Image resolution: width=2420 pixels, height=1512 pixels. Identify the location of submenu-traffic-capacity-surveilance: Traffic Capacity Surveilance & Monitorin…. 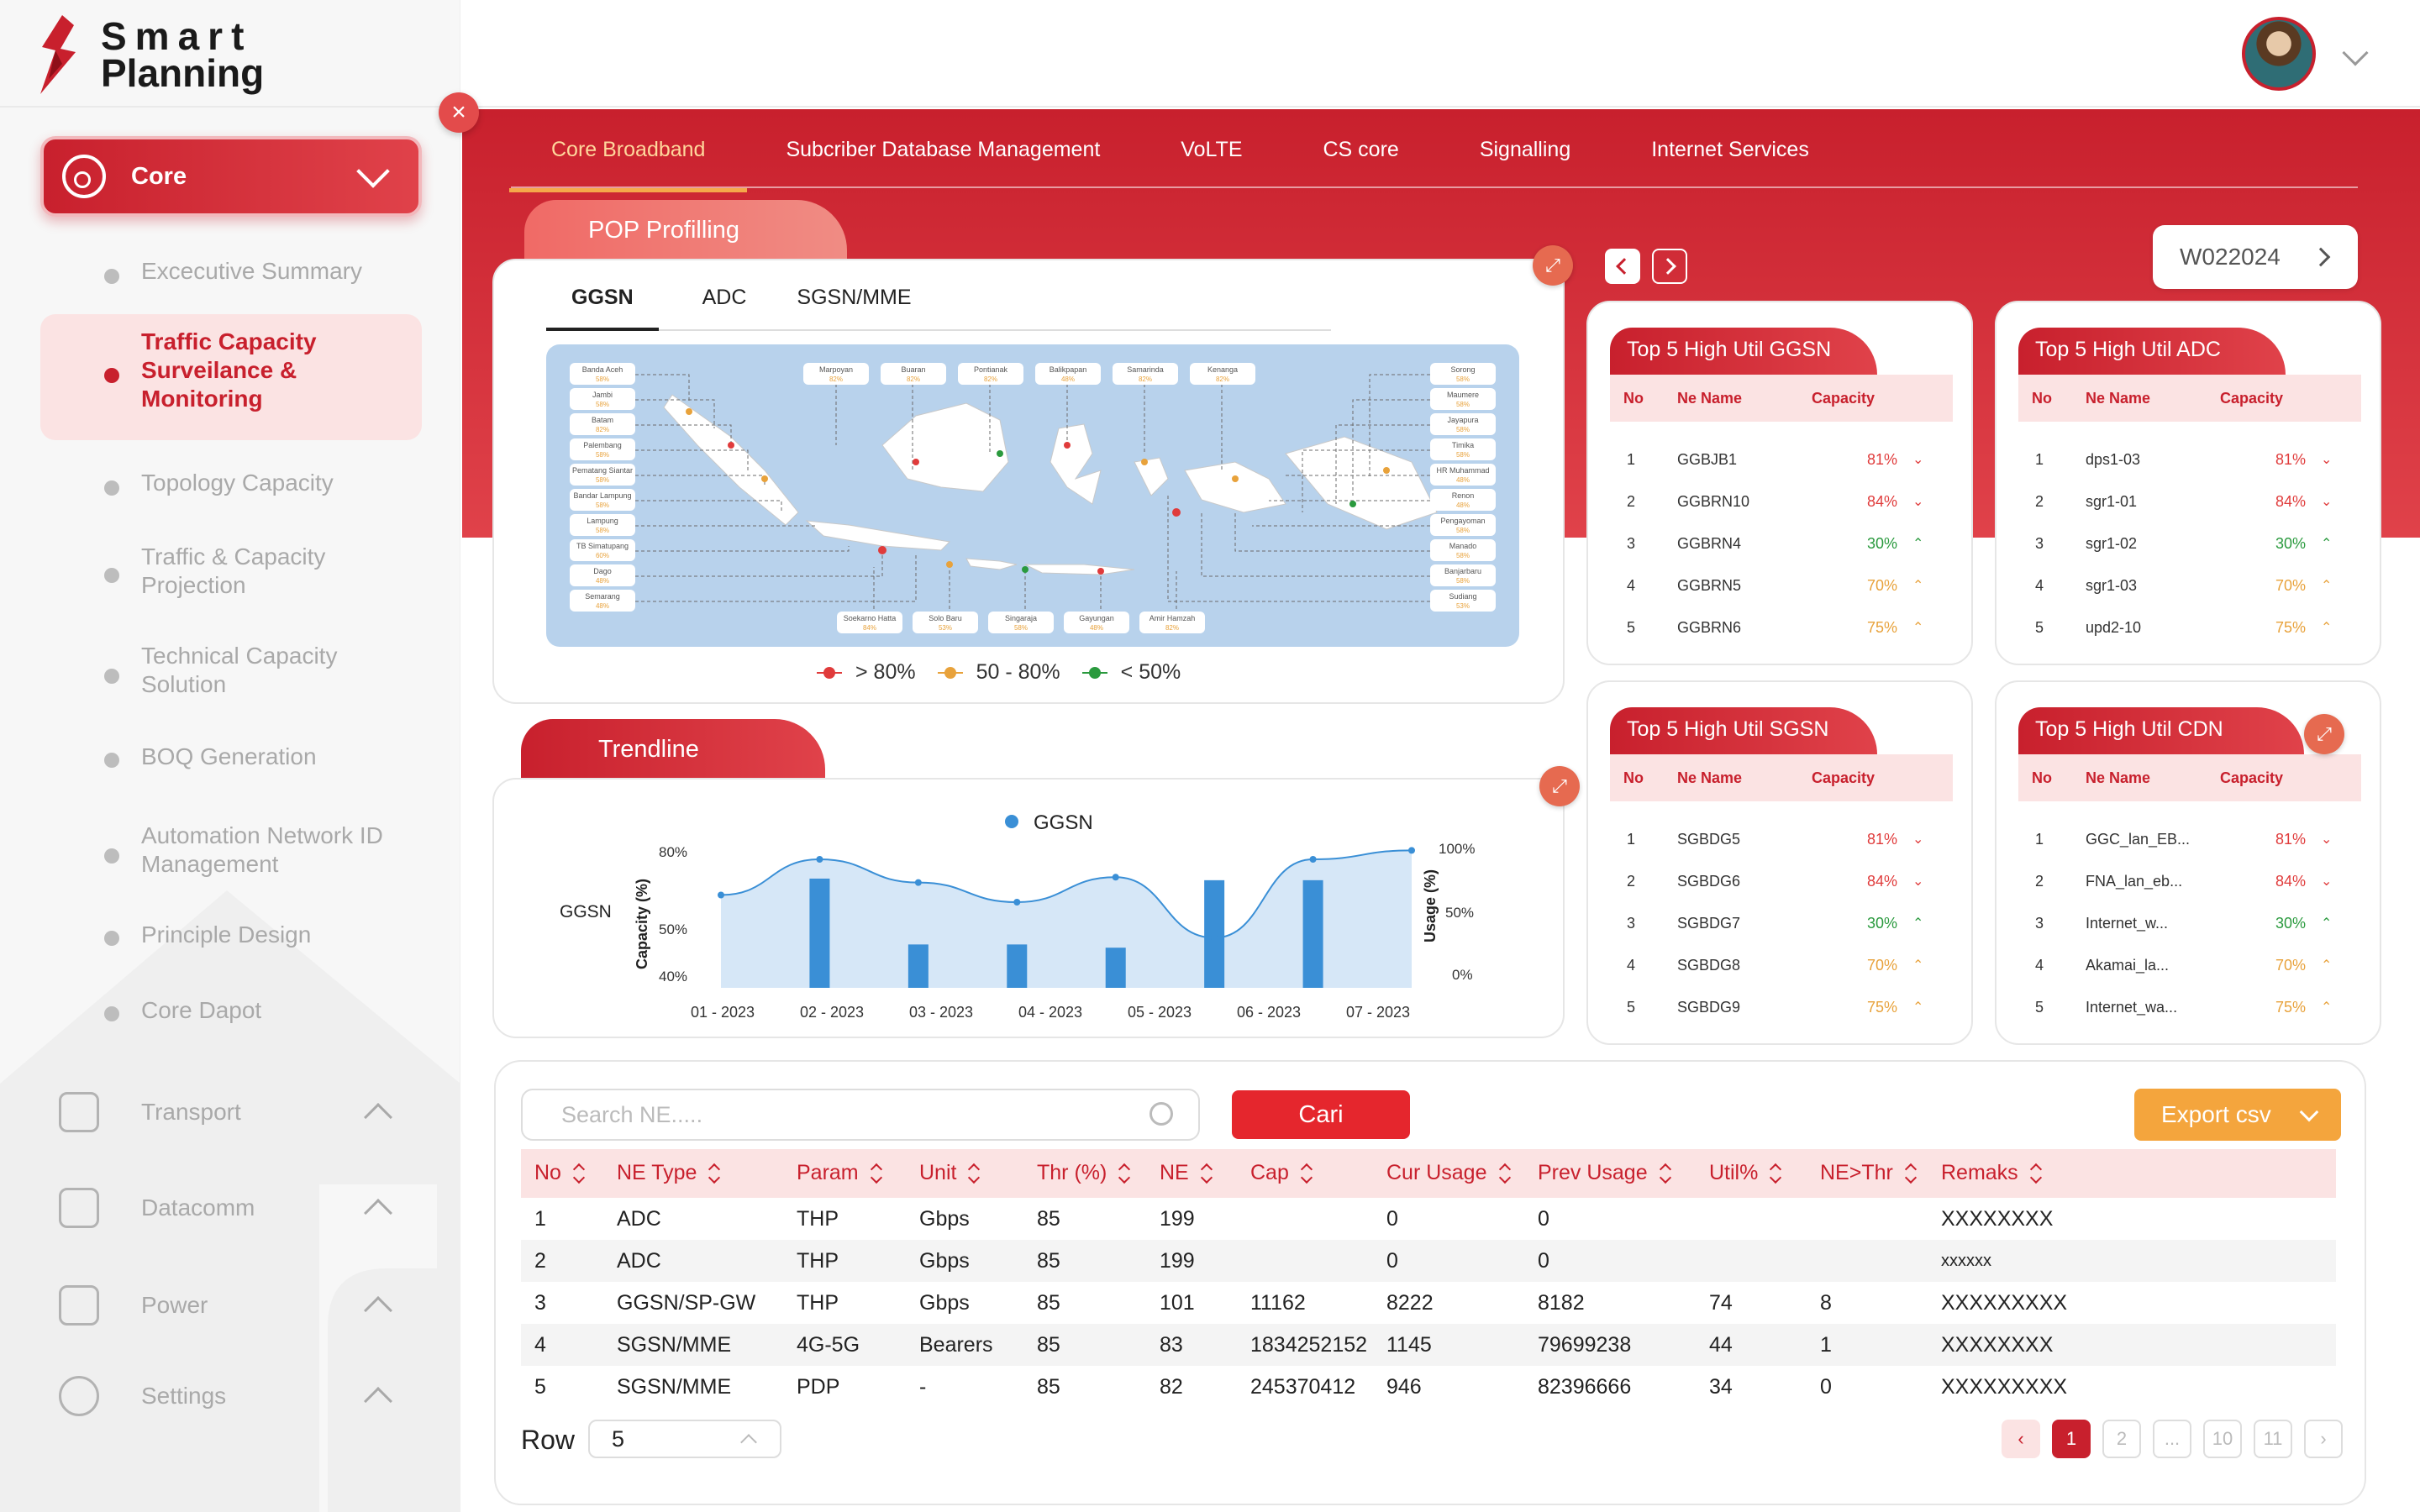
(231, 377).